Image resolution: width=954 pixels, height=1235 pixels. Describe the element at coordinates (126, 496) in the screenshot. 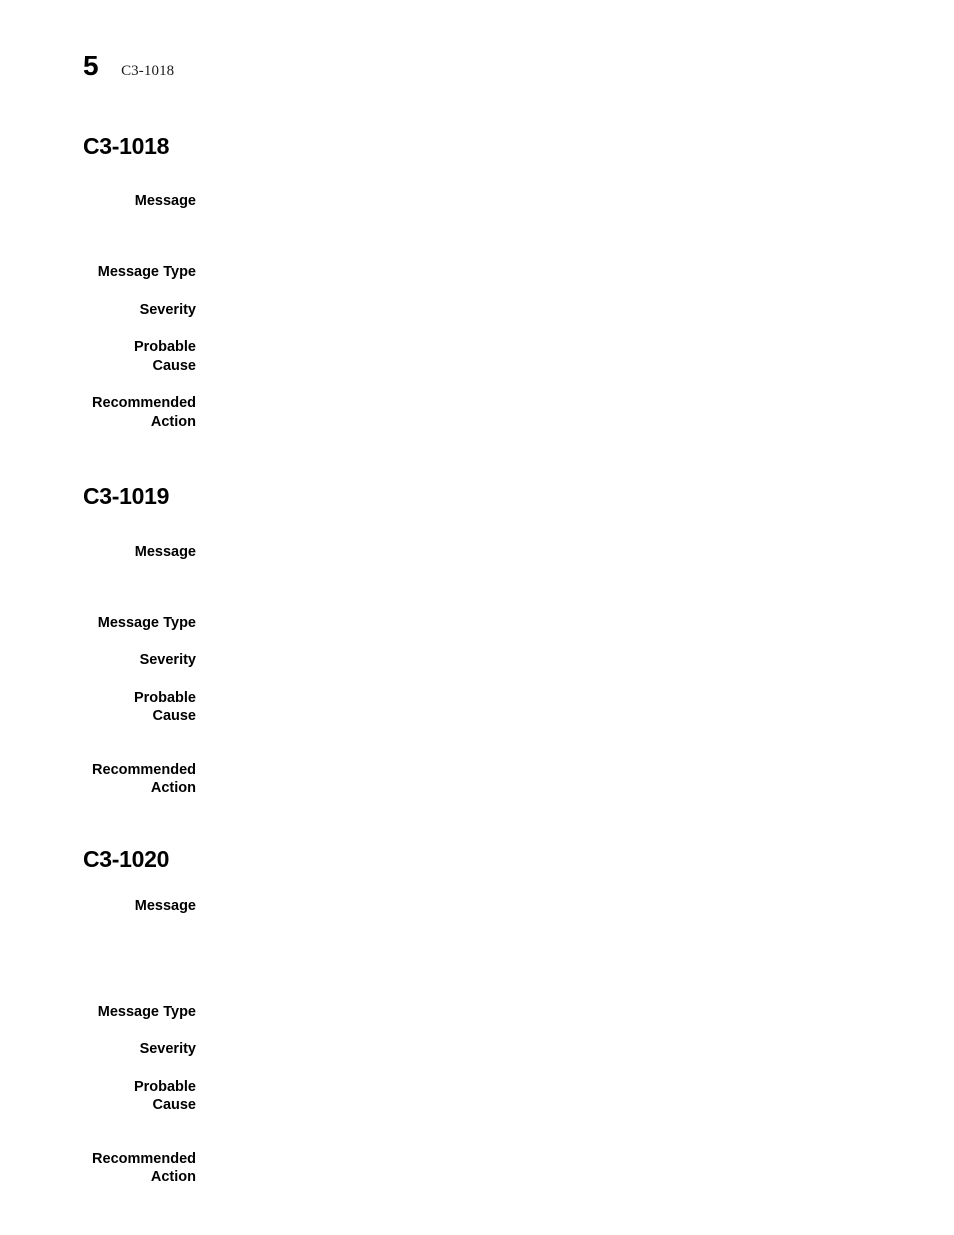

I see `section-heading-c3-1019: C3-1019` at that location.